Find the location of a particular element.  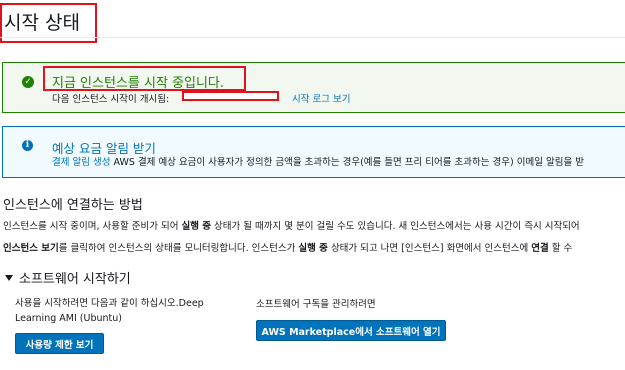

software-section-toggle: 소프트웨어 시작하기 is located at coordinates (68, 277).